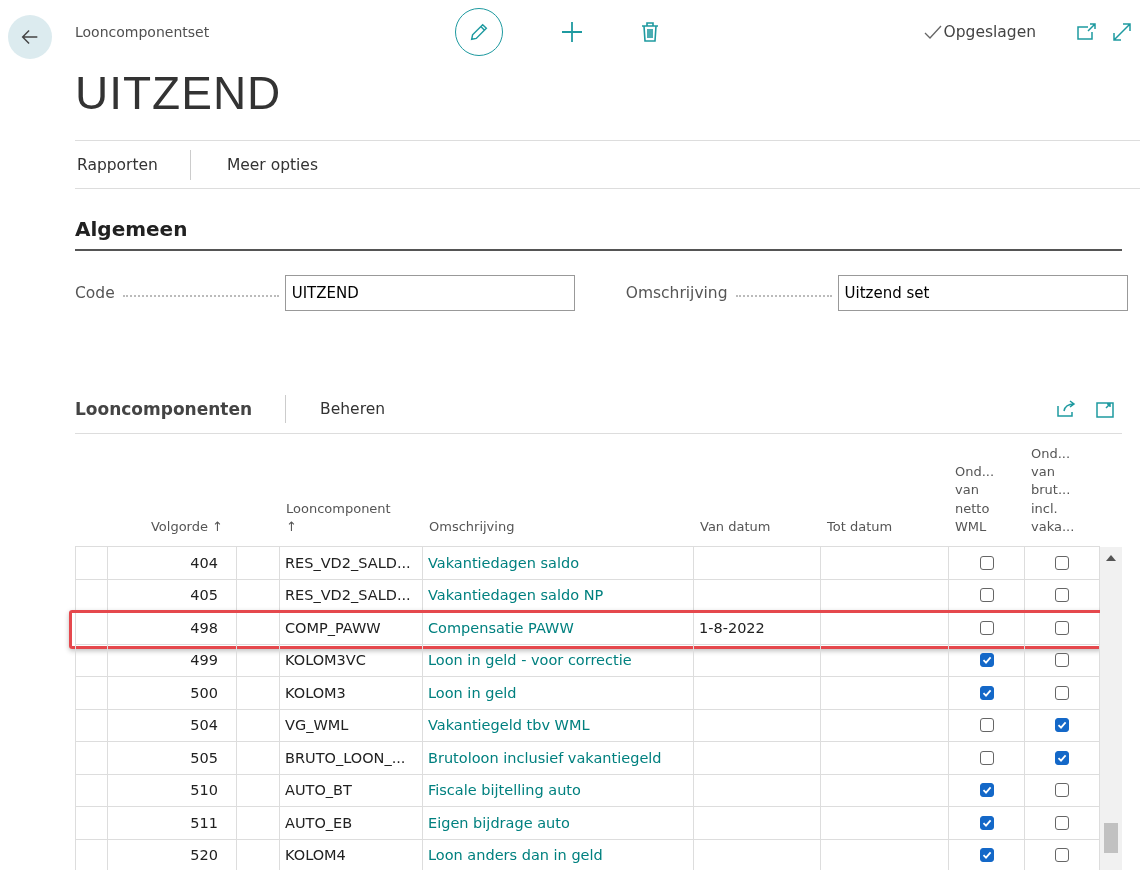 The width and height of the screenshot is (1140, 870). Describe the element at coordinates (338, 517) in the screenshot. I see `column-header: Looncomponent ↑` at that location.